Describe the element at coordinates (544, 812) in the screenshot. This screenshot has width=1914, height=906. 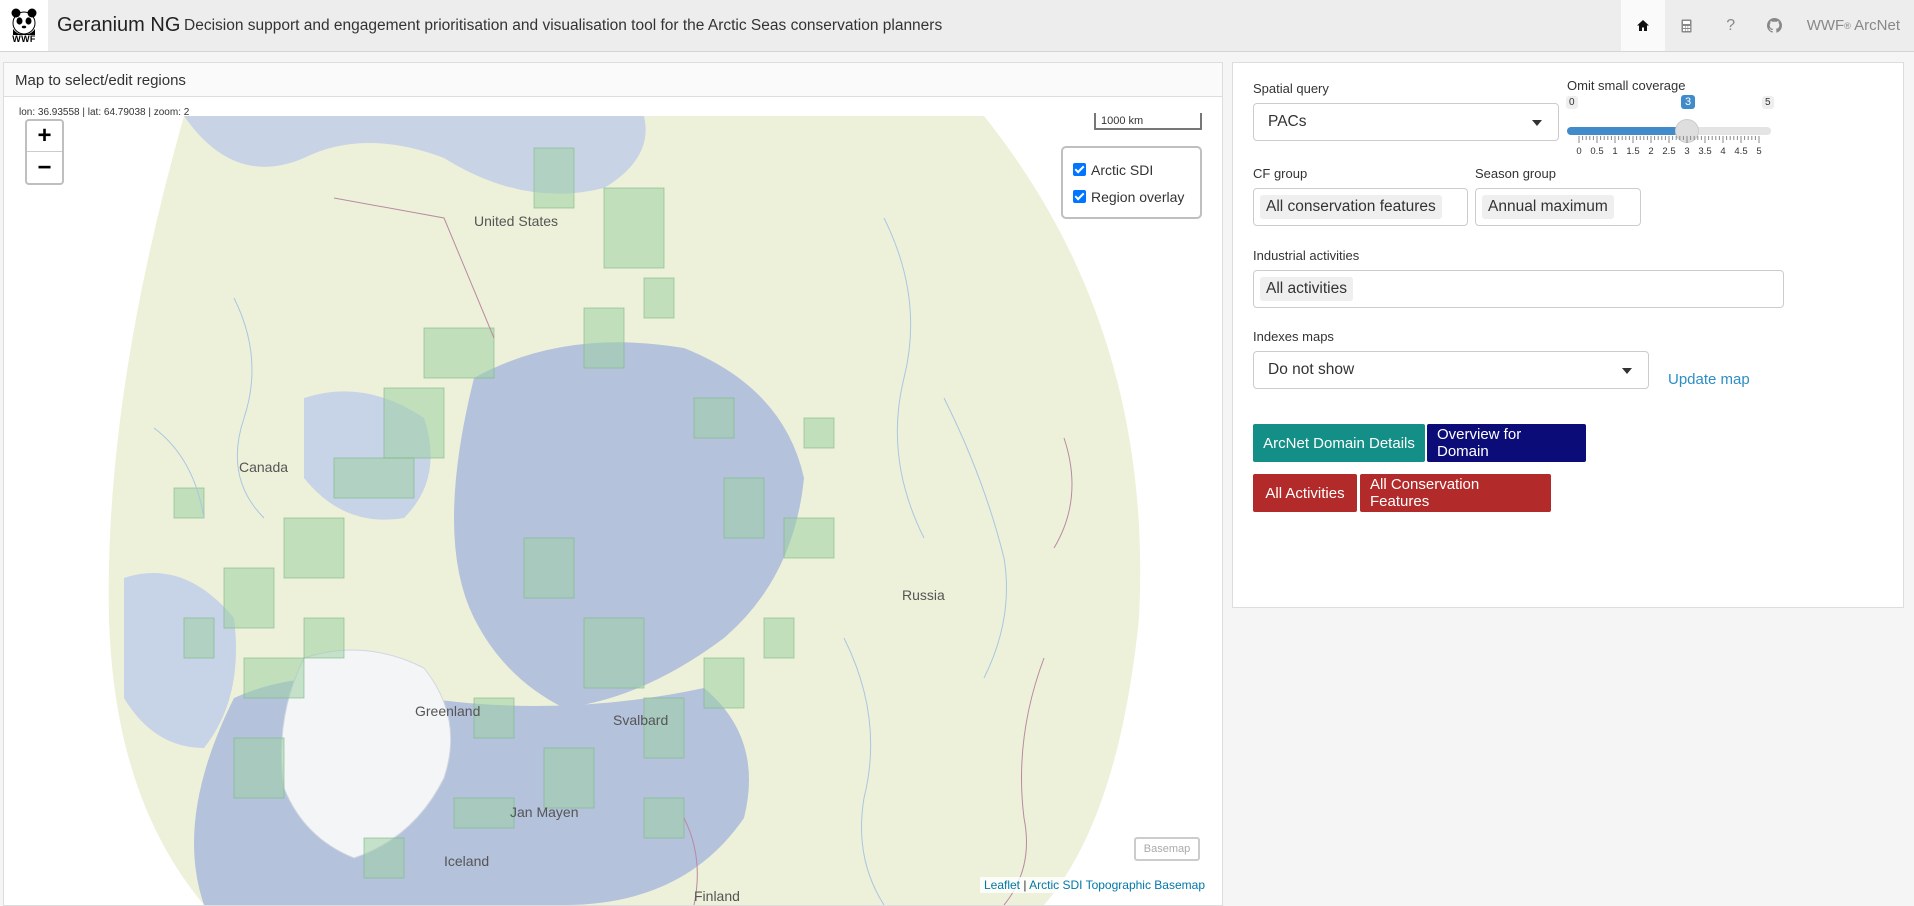
I see `label-jan-mayen: Jan Mayen` at that location.